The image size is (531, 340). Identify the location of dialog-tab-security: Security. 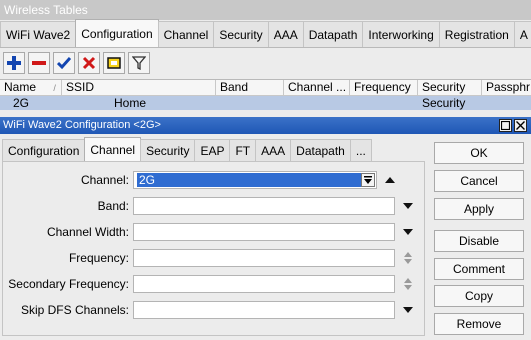
(168, 150).